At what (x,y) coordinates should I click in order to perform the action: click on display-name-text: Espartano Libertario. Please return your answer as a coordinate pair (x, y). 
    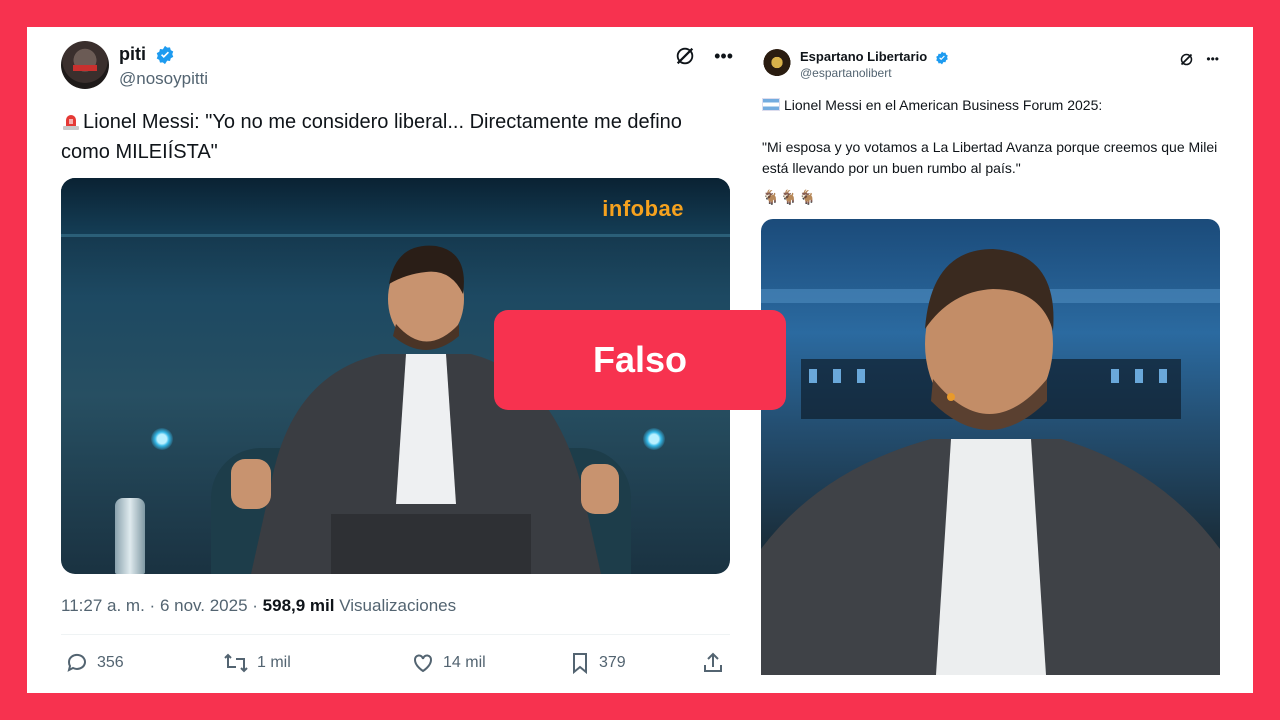
    Looking at the image, I should click on (863, 56).